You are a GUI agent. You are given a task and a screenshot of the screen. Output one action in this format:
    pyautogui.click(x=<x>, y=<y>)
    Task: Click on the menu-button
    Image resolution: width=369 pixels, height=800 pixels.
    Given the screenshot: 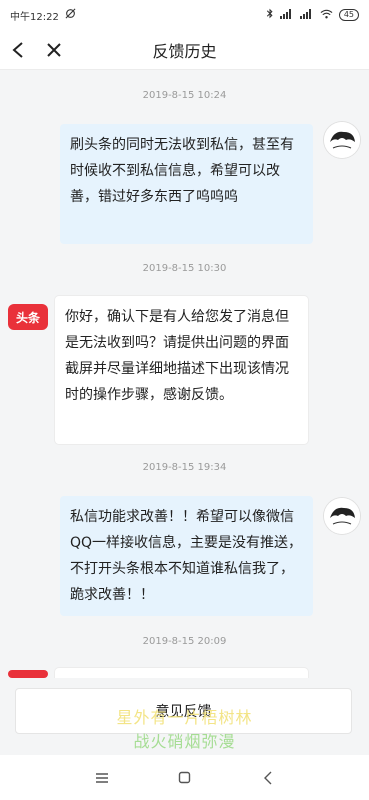 What is the action you would take?
    pyautogui.click(x=102, y=778)
    